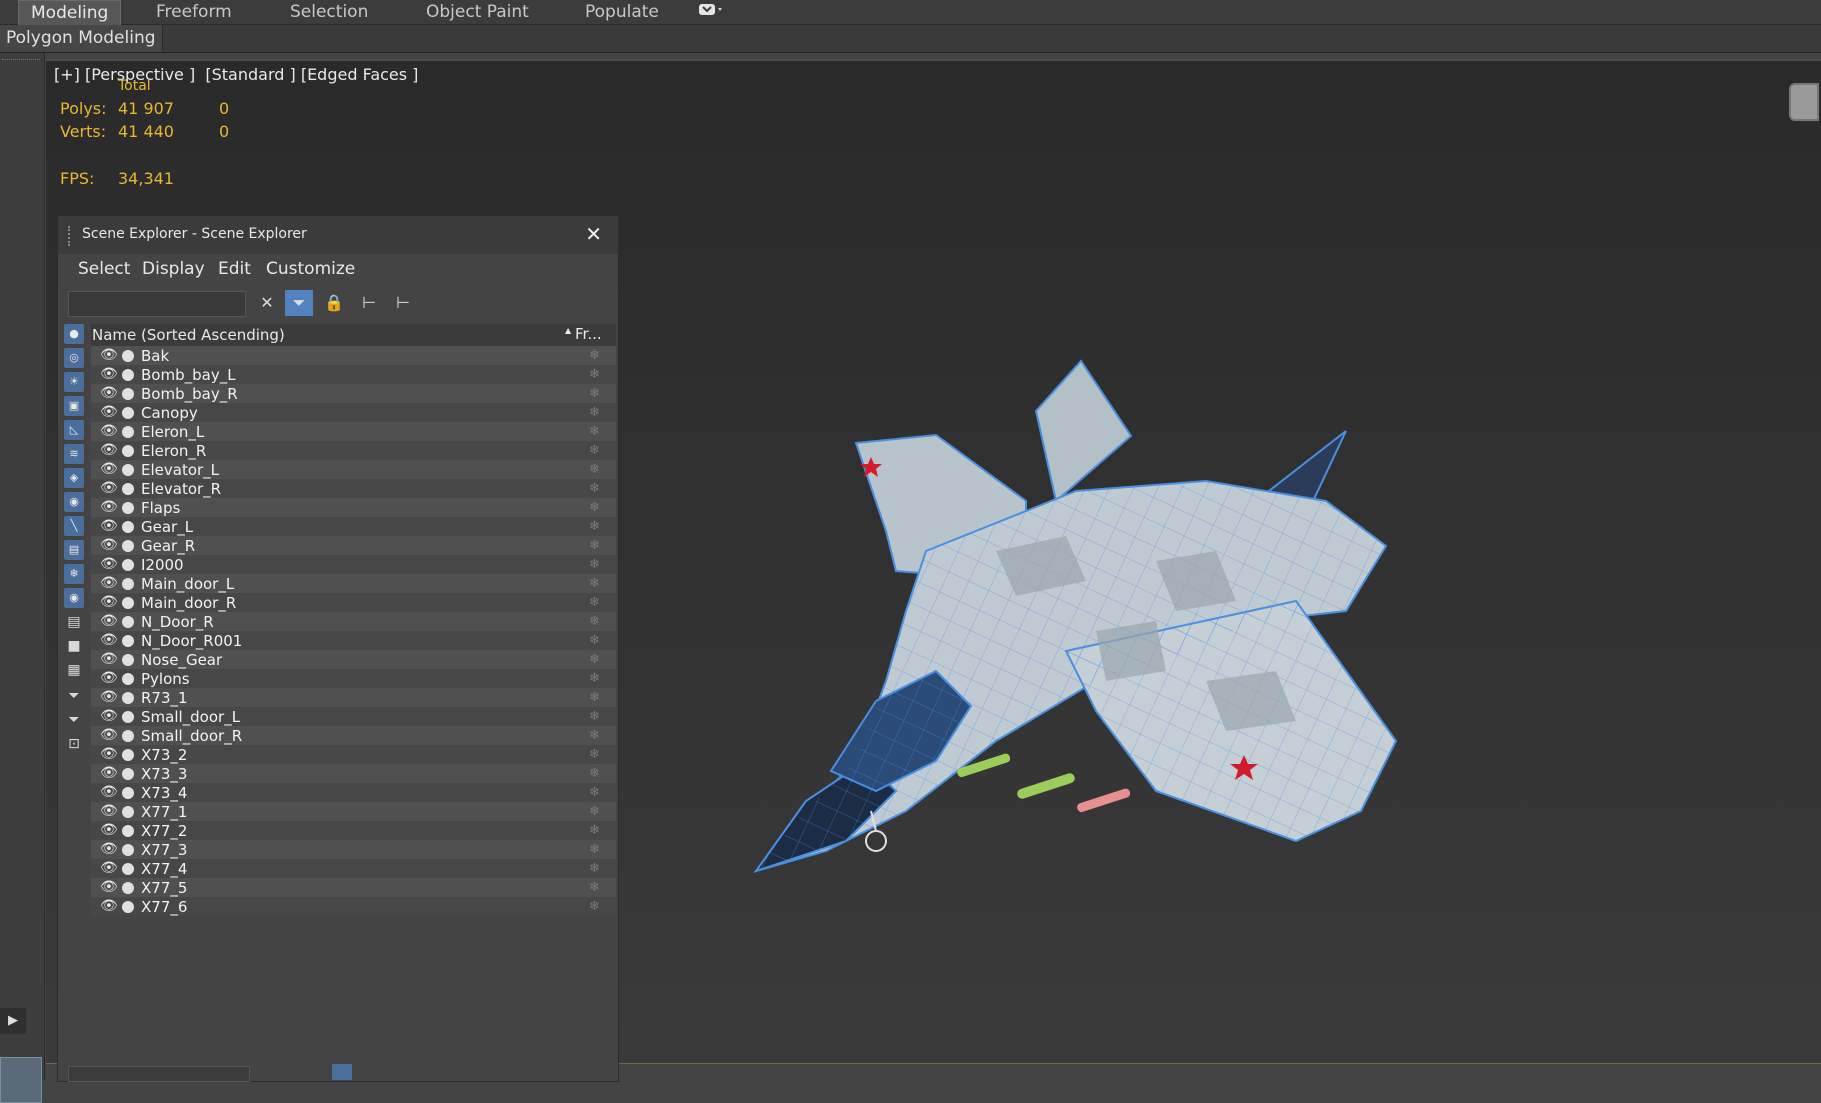 This screenshot has height=1103, width=1821. Describe the element at coordinates (74, 720) in the screenshot. I see `filter-funnel-alt-icon: ⏷` at that location.